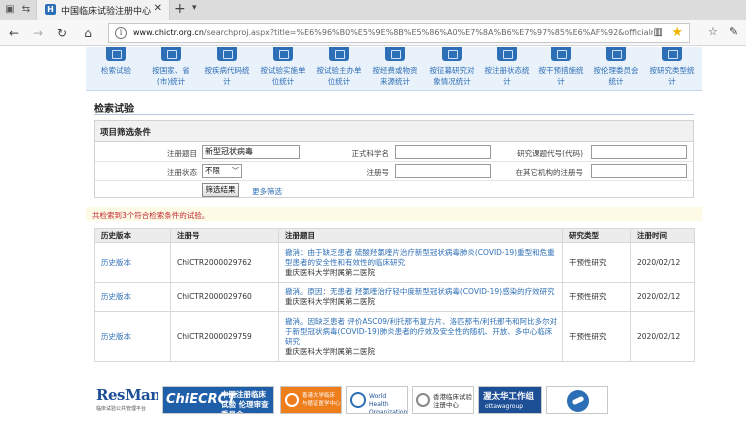 The image size is (746, 421). I want to click on stats-nav-item-status: 按注册状态统计, so click(507, 69).